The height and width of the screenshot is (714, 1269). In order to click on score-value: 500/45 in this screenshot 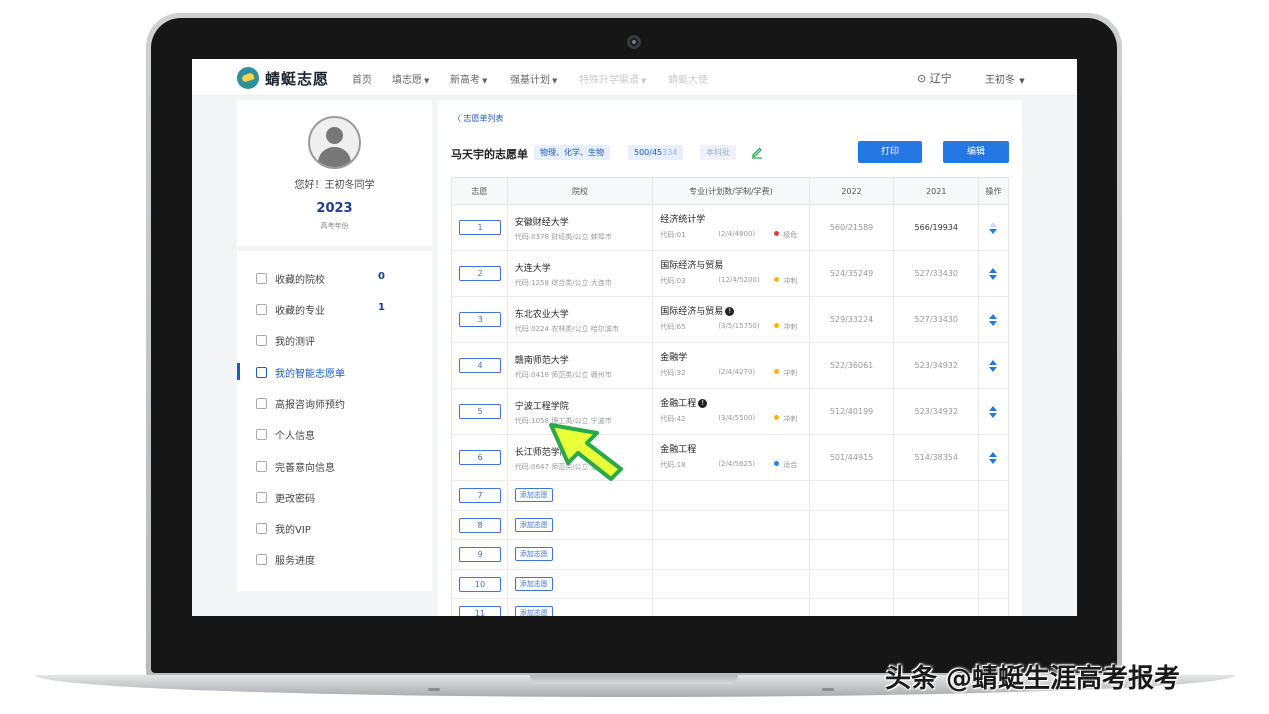, I will do `click(648, 152)`.